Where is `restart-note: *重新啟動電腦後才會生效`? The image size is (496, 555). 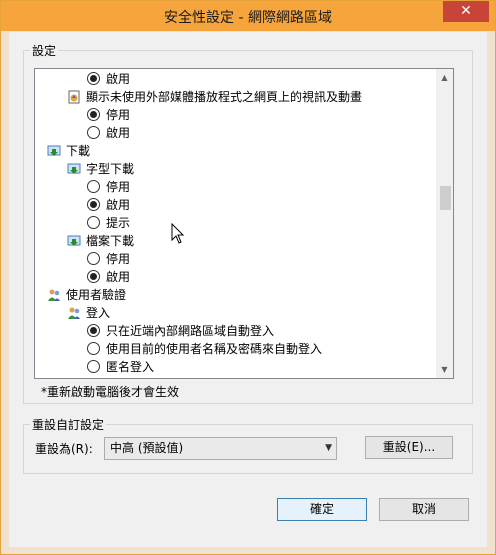 restart-note: *重新啟動電腦後才會生效 is located at coordinates (110, 392).